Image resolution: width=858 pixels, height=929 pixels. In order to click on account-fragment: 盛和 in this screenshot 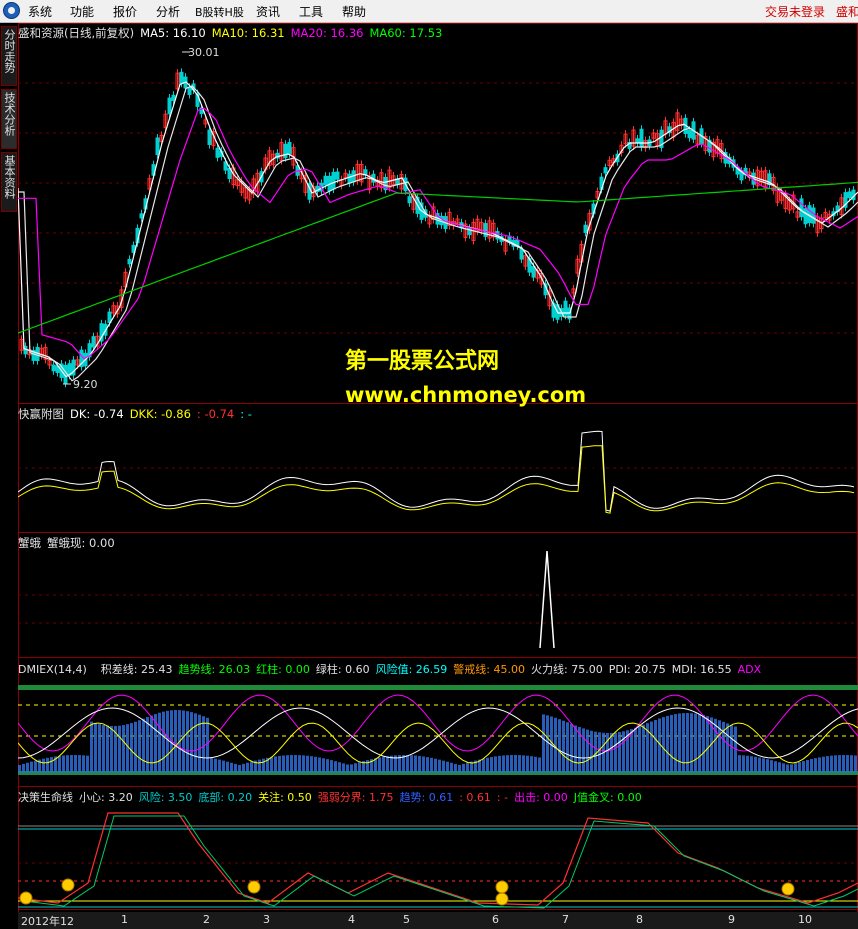, I will do `click(847, 11)`.